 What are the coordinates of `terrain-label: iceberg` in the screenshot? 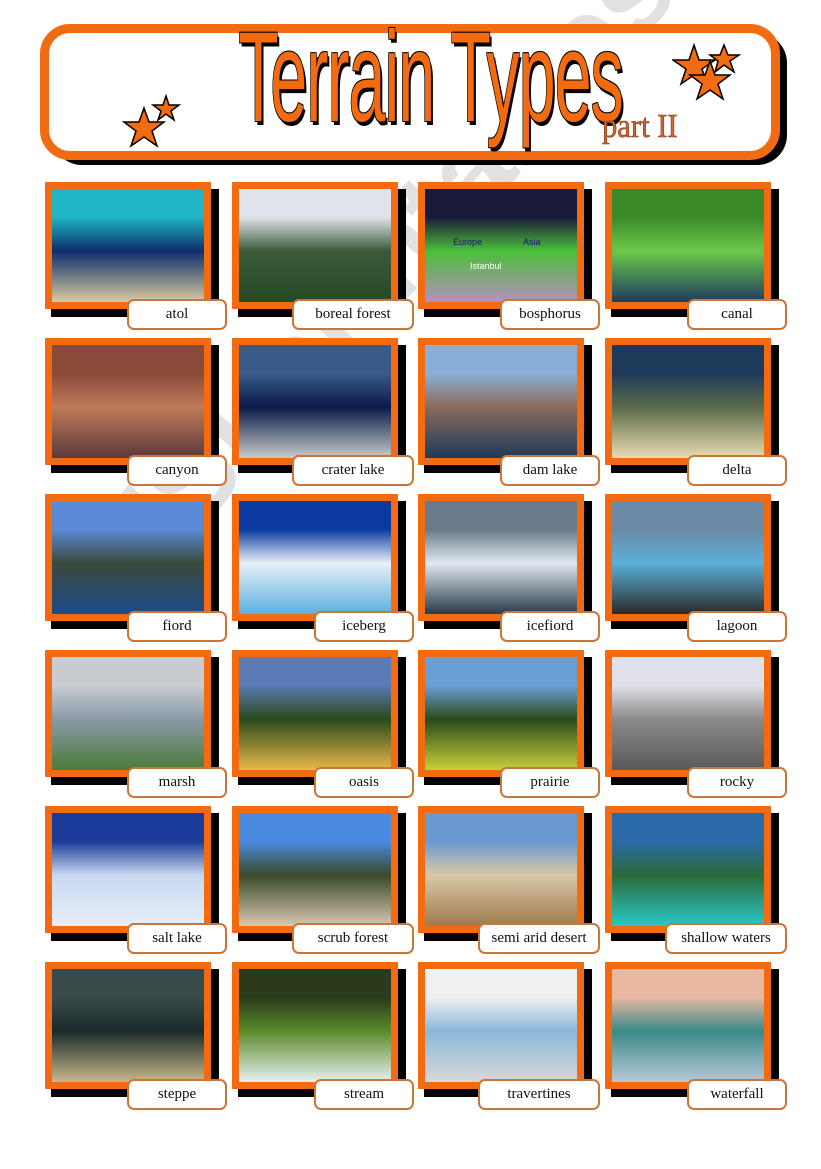 It's located at (364, 626).